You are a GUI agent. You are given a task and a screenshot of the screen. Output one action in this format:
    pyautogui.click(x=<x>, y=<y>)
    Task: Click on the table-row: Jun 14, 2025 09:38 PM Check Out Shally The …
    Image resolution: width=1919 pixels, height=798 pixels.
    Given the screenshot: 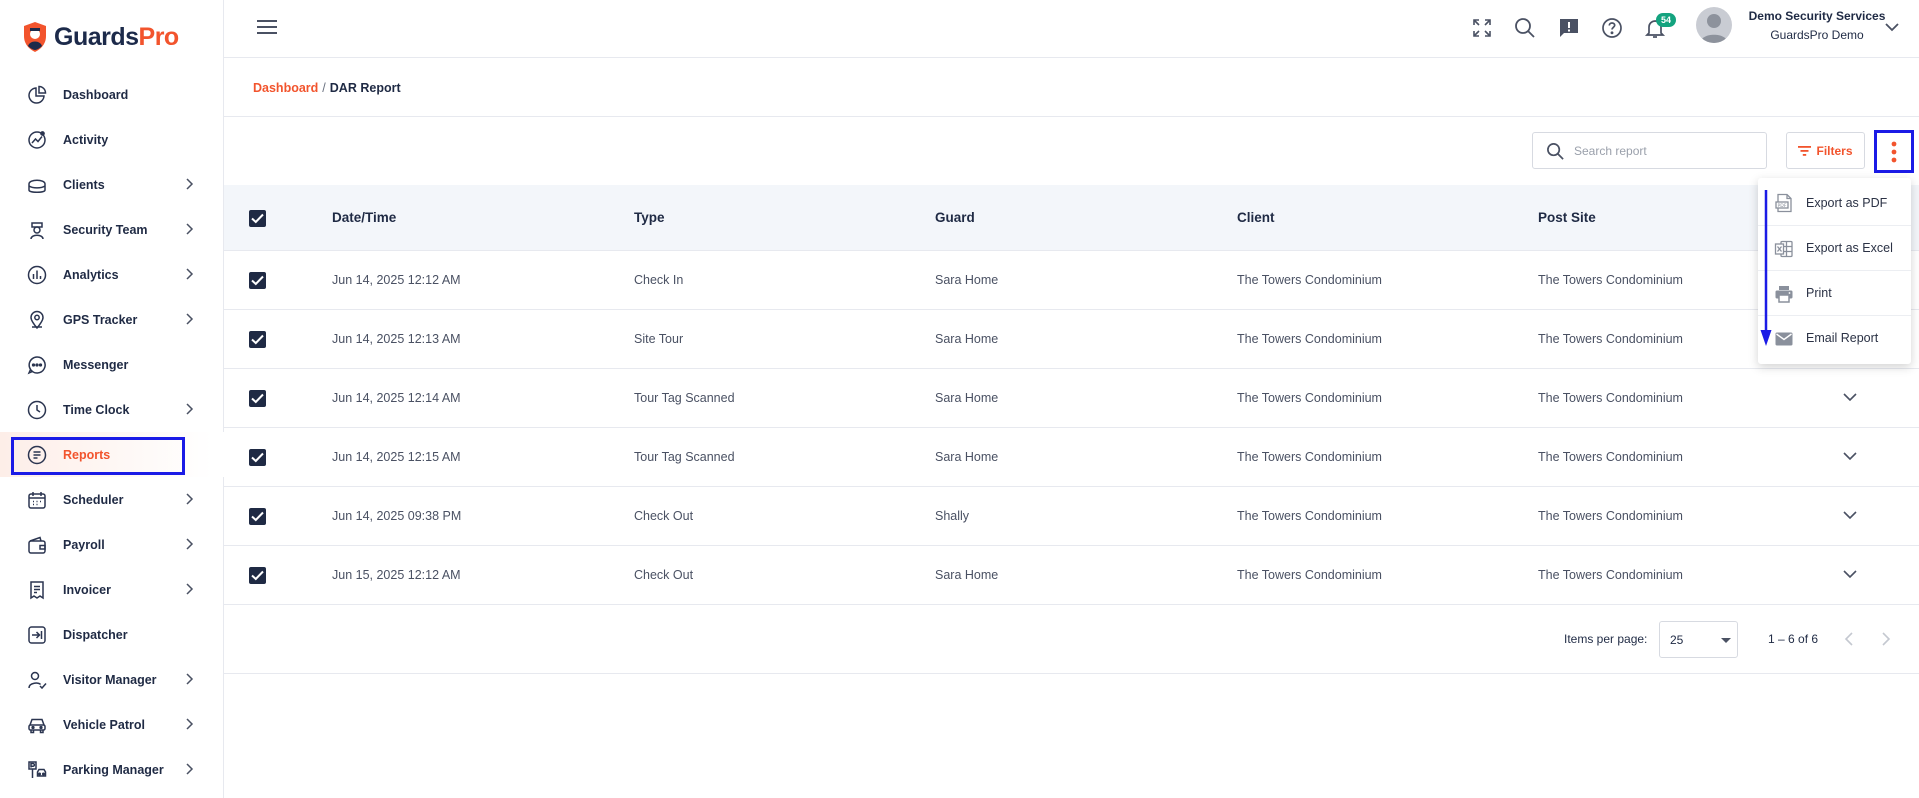 What is the action you would take?
    pyautogui.click(x=1071, y=516)
    